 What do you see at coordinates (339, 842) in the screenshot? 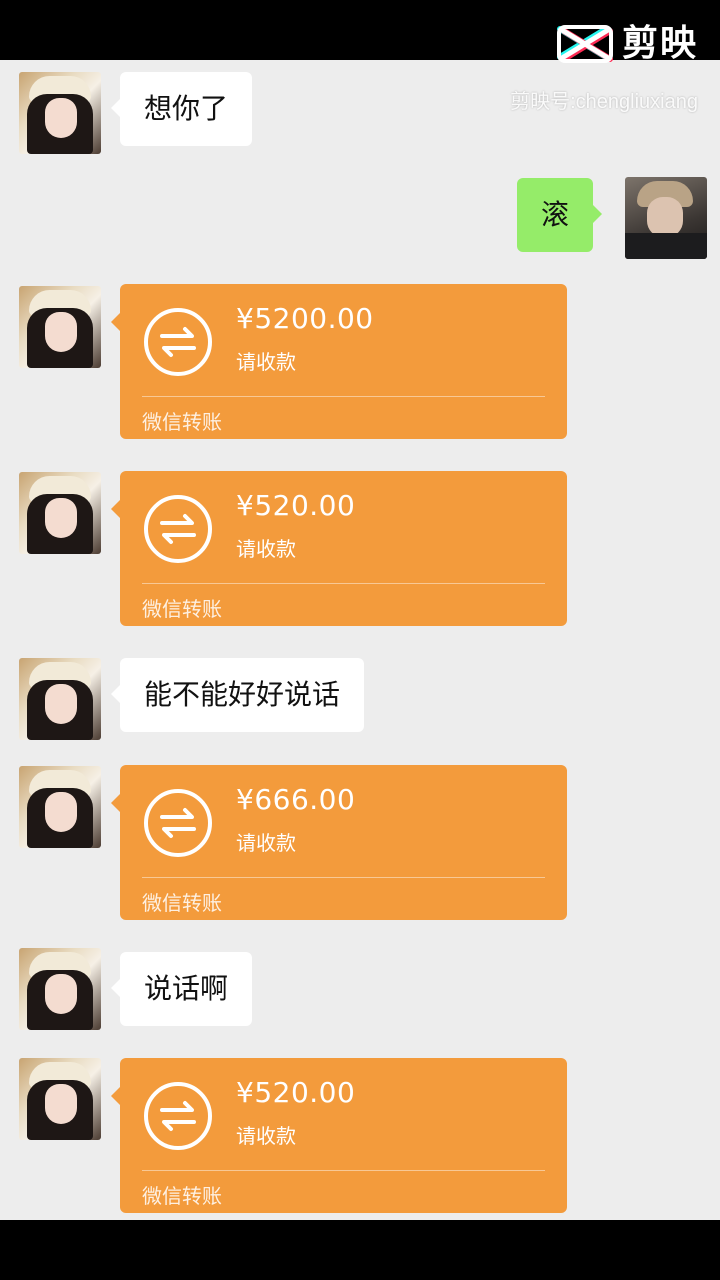
I see `transfer-card: ¥666.00 请收款 微信转账` at bounding box center [339, 842].